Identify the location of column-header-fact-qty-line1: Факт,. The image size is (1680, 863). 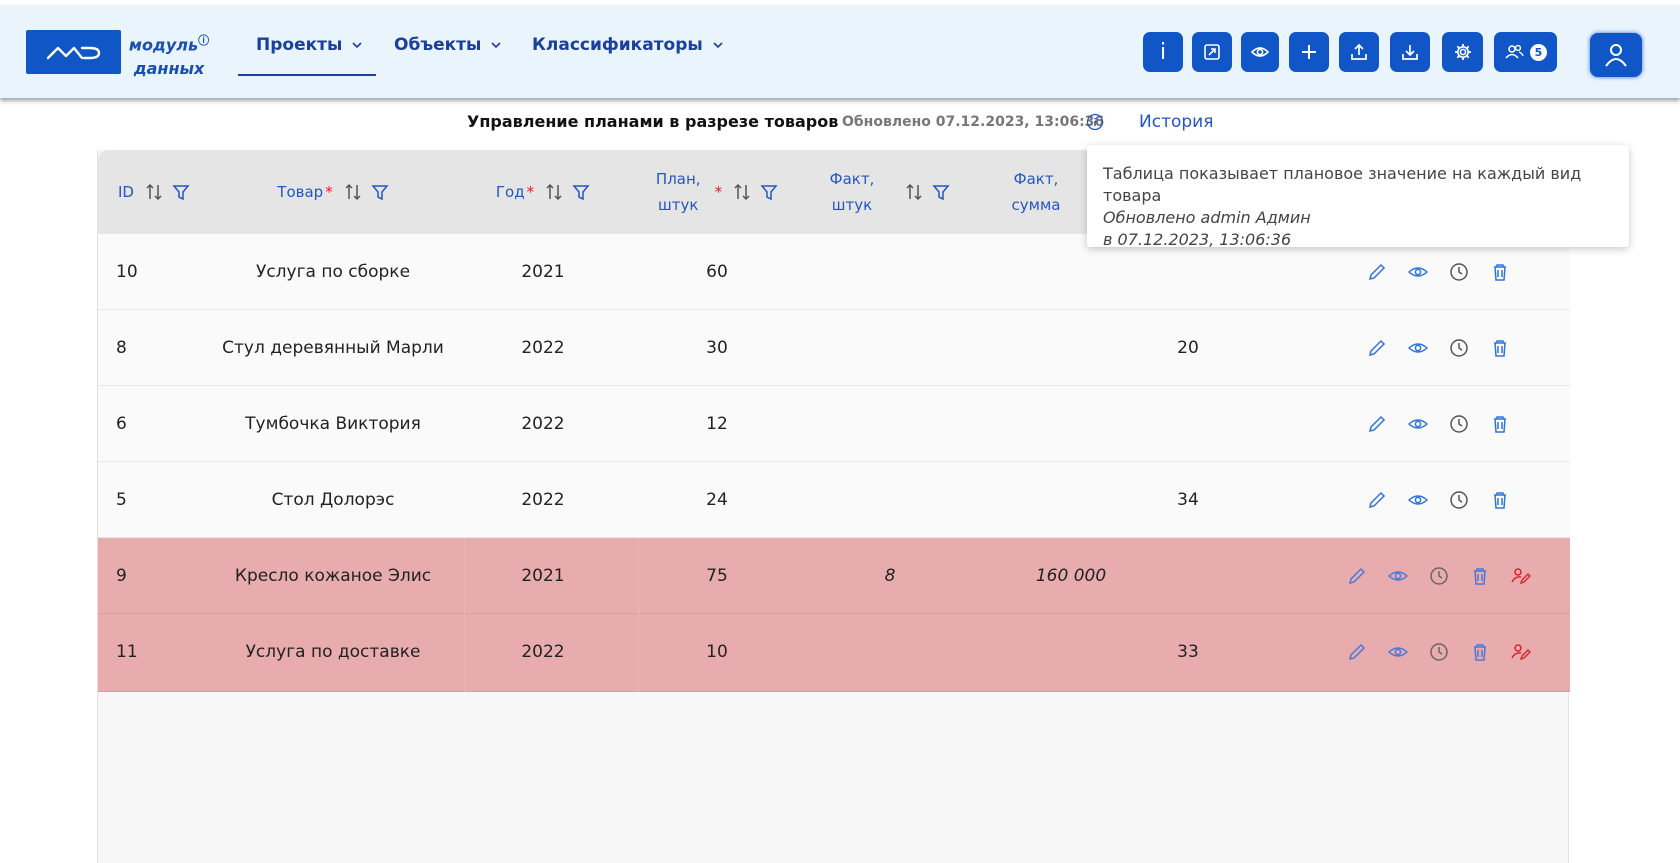
(852, 179).